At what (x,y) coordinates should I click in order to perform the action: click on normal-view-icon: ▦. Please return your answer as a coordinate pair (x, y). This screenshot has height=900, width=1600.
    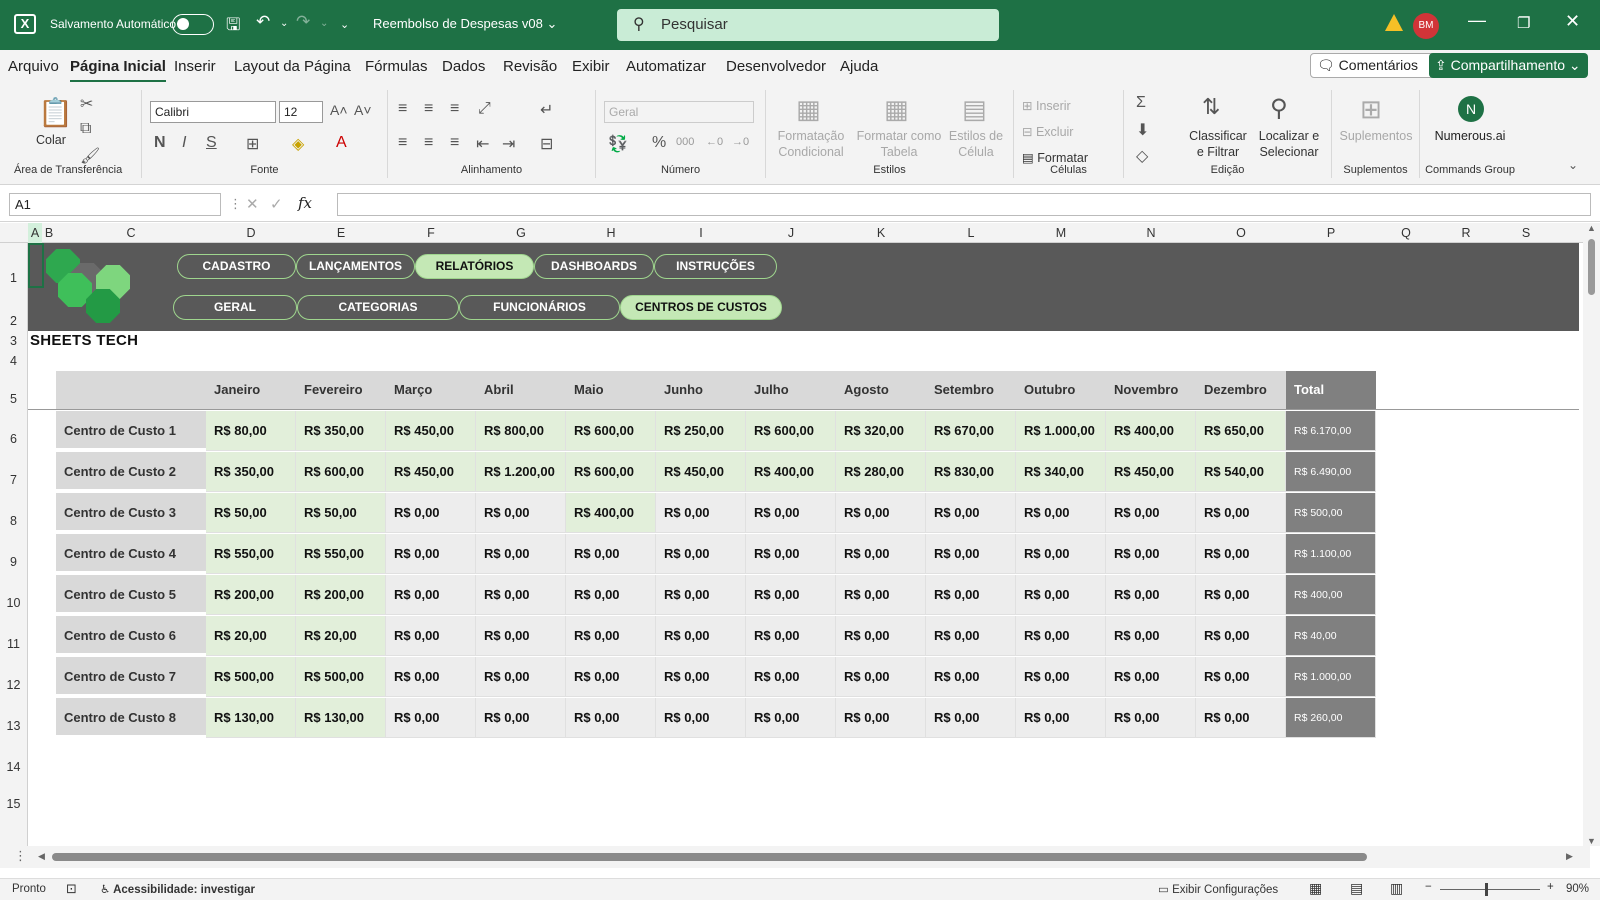
    Looking at the image, I should click on (1315, 888).